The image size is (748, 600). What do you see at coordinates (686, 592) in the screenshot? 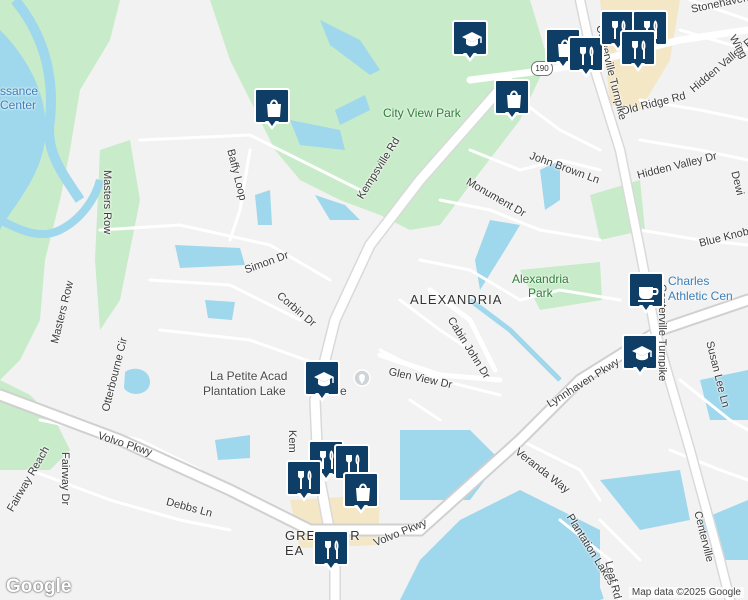
I see `map-attribution: Map data ©2025 Google` at bounding box center [686, 592].